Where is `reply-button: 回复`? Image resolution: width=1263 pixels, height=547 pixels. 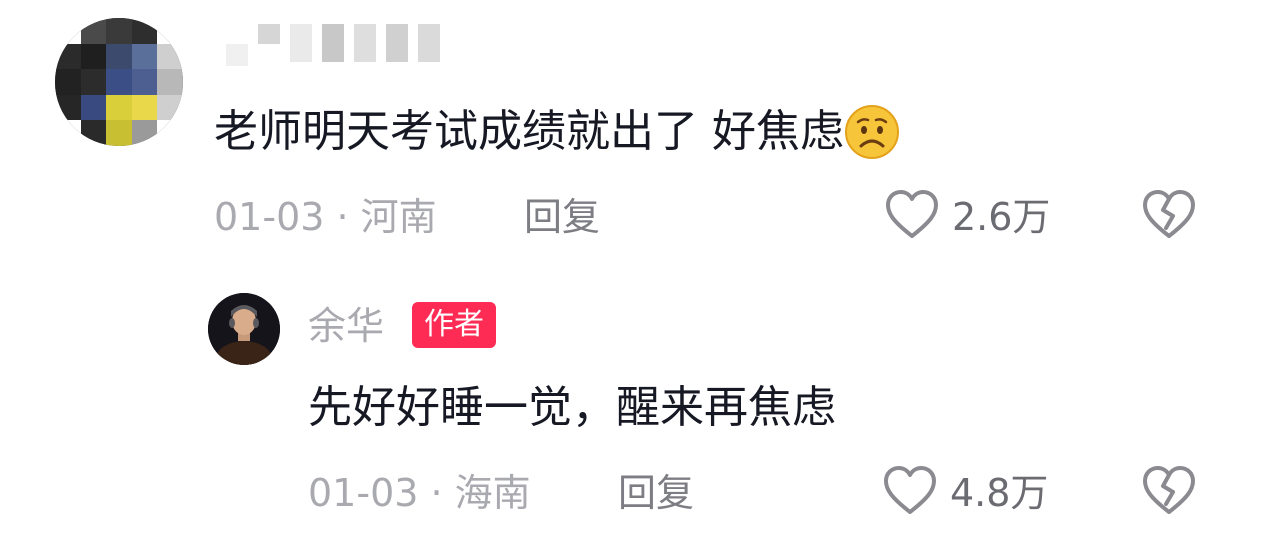 reply-button: 回复 is located at coordinates (562, 217).